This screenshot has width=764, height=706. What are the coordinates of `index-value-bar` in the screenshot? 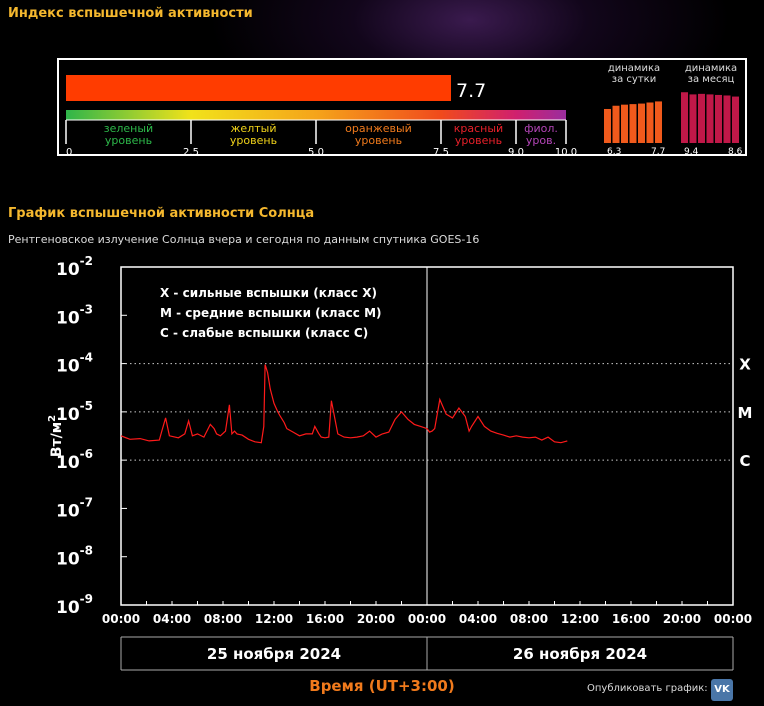 It's located at (258, 88).